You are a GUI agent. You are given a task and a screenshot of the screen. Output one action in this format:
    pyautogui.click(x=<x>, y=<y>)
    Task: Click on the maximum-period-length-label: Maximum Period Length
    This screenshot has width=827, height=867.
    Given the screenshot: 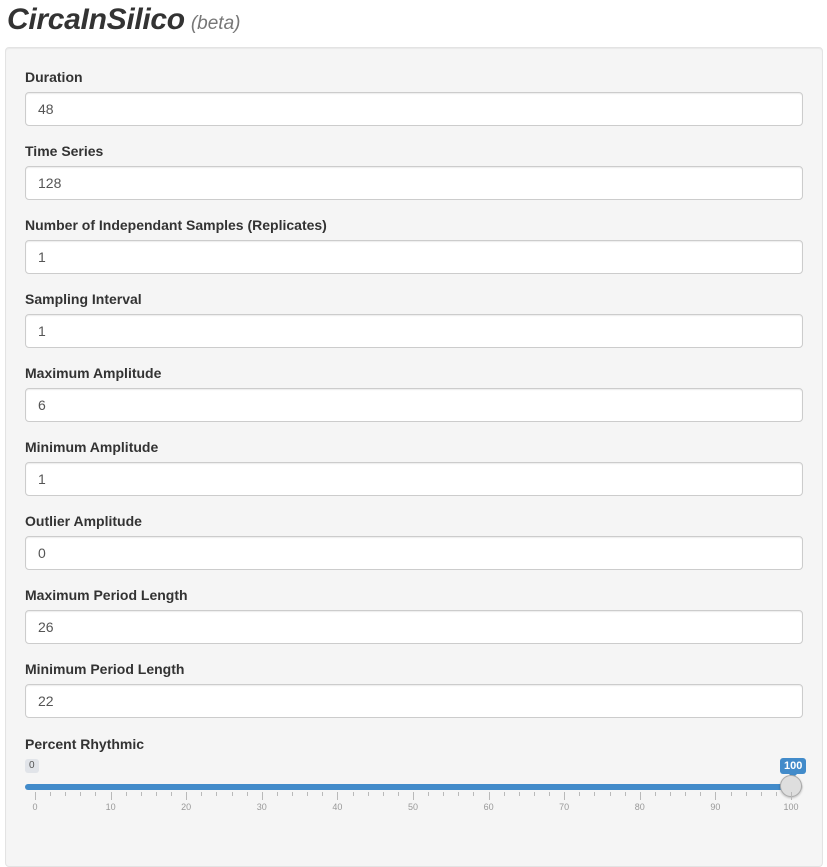 What is the action you would take?
    pyautogui.click(x=106, y=595)
    